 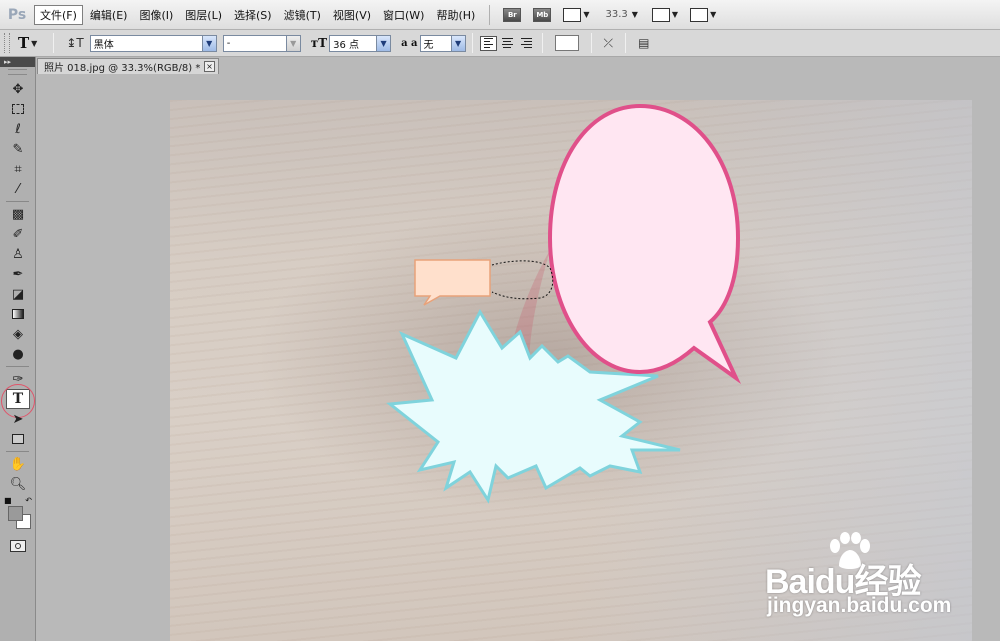 What do you see at coordinates (18, 314) in the screenshot?
I see `gradient-tool-icon` at bounding box center [18, 314].